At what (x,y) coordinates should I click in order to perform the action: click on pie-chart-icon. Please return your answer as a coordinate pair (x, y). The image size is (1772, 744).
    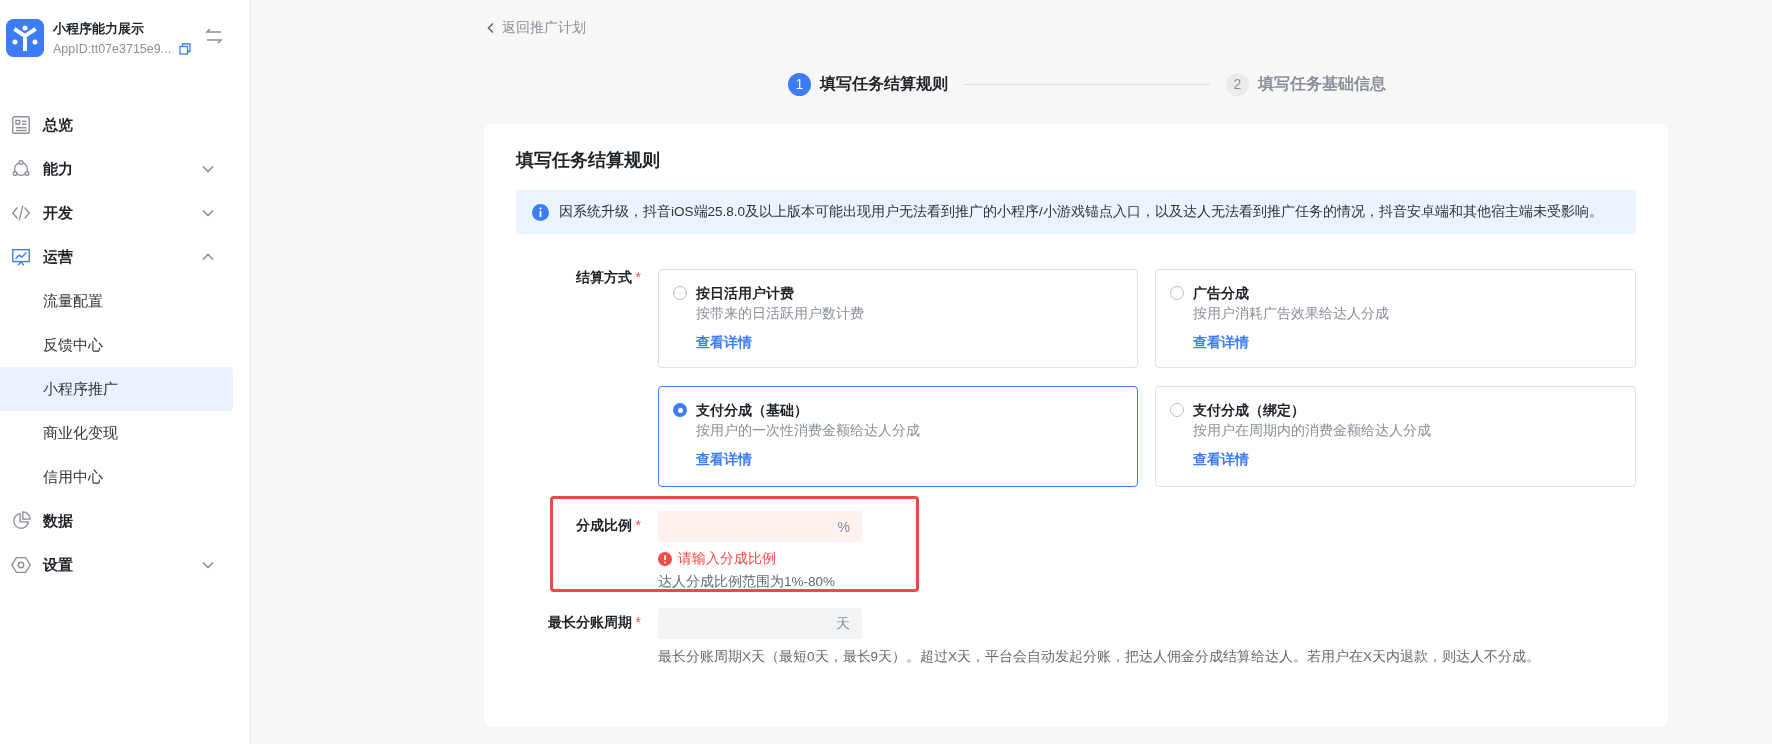
    Looking at the image, I should click on (21, 521).